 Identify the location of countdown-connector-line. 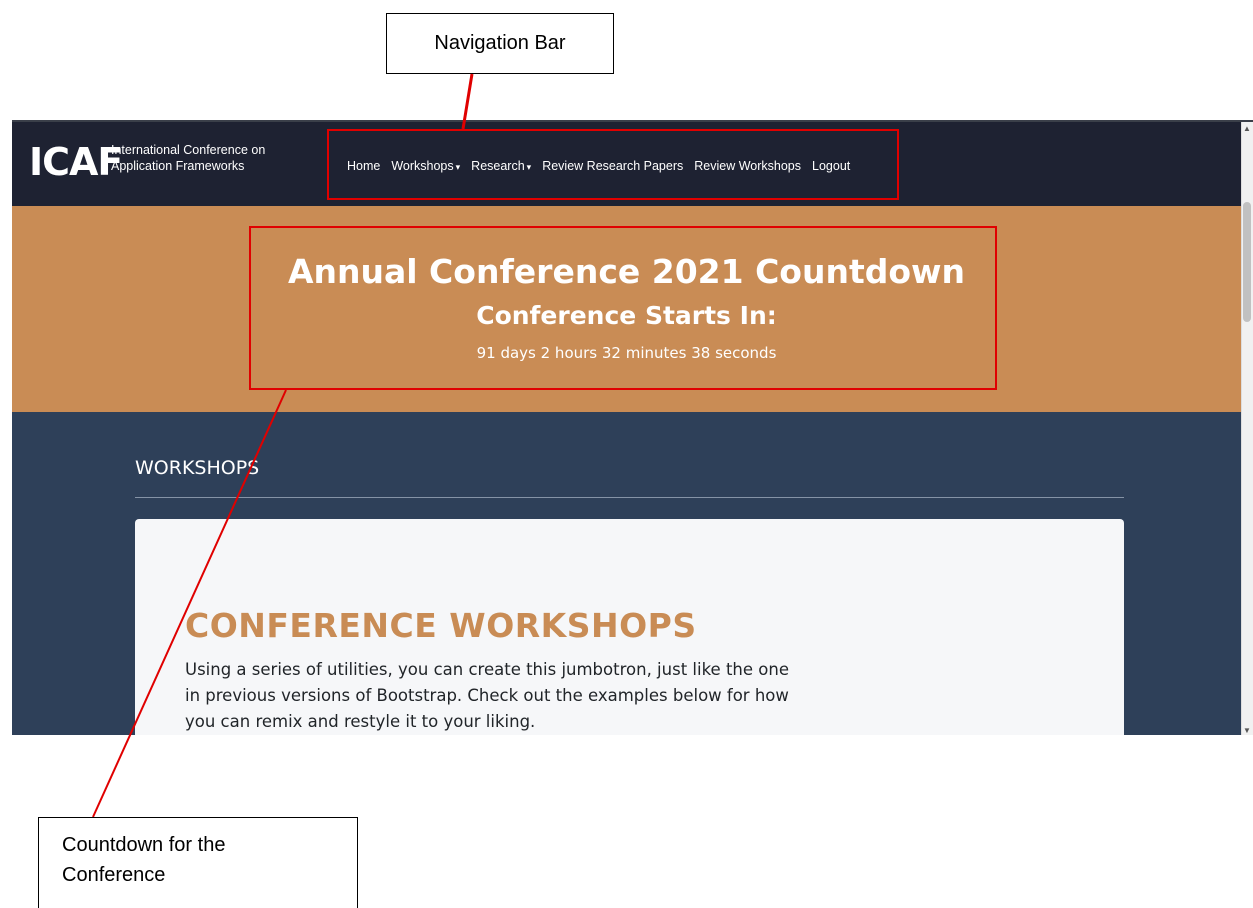
(189, 603).